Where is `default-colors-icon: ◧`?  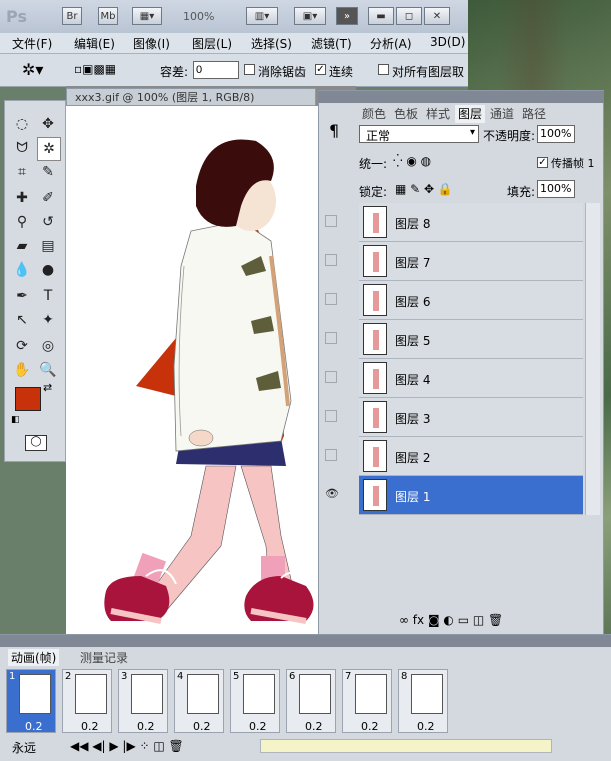 default-colors-icon: ◧ is located at coordinates (15, 420).